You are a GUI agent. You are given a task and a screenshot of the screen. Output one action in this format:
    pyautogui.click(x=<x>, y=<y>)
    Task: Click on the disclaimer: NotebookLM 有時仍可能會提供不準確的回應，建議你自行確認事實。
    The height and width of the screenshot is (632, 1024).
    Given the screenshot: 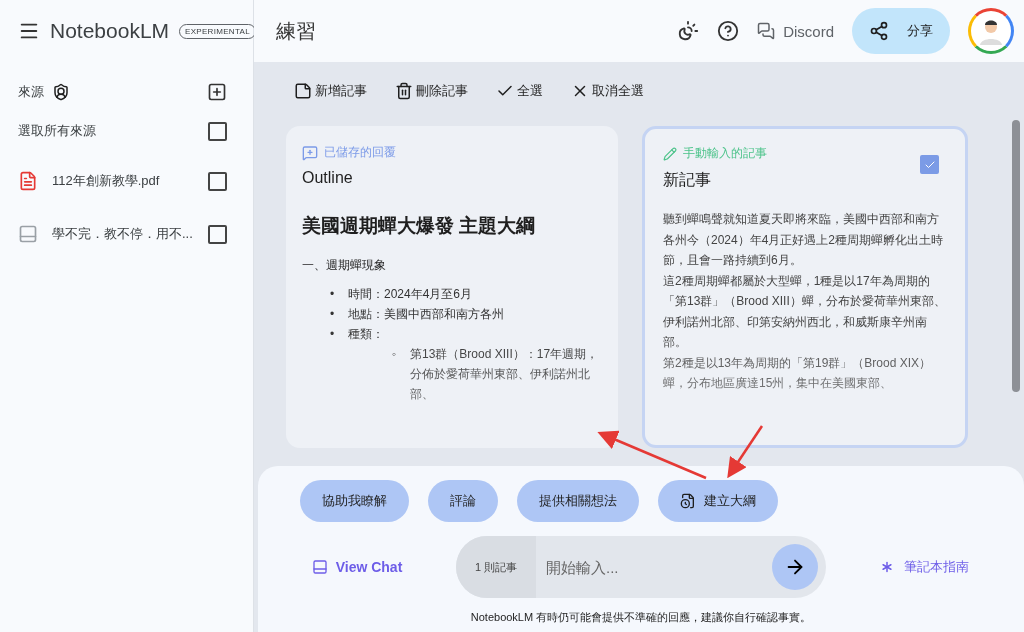 What is the action you would take?
    pyautogui.click(x=641, y=617)
    